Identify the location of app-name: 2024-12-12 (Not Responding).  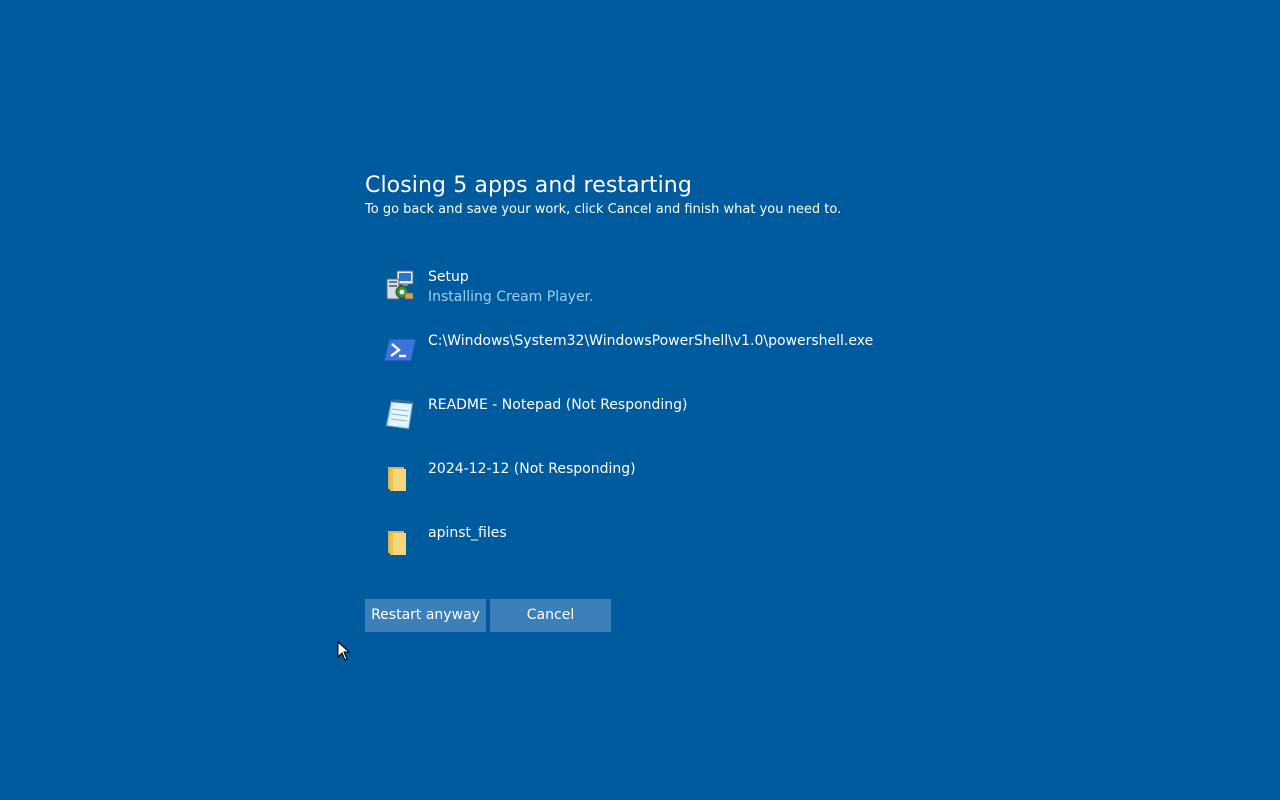
(532, 469).